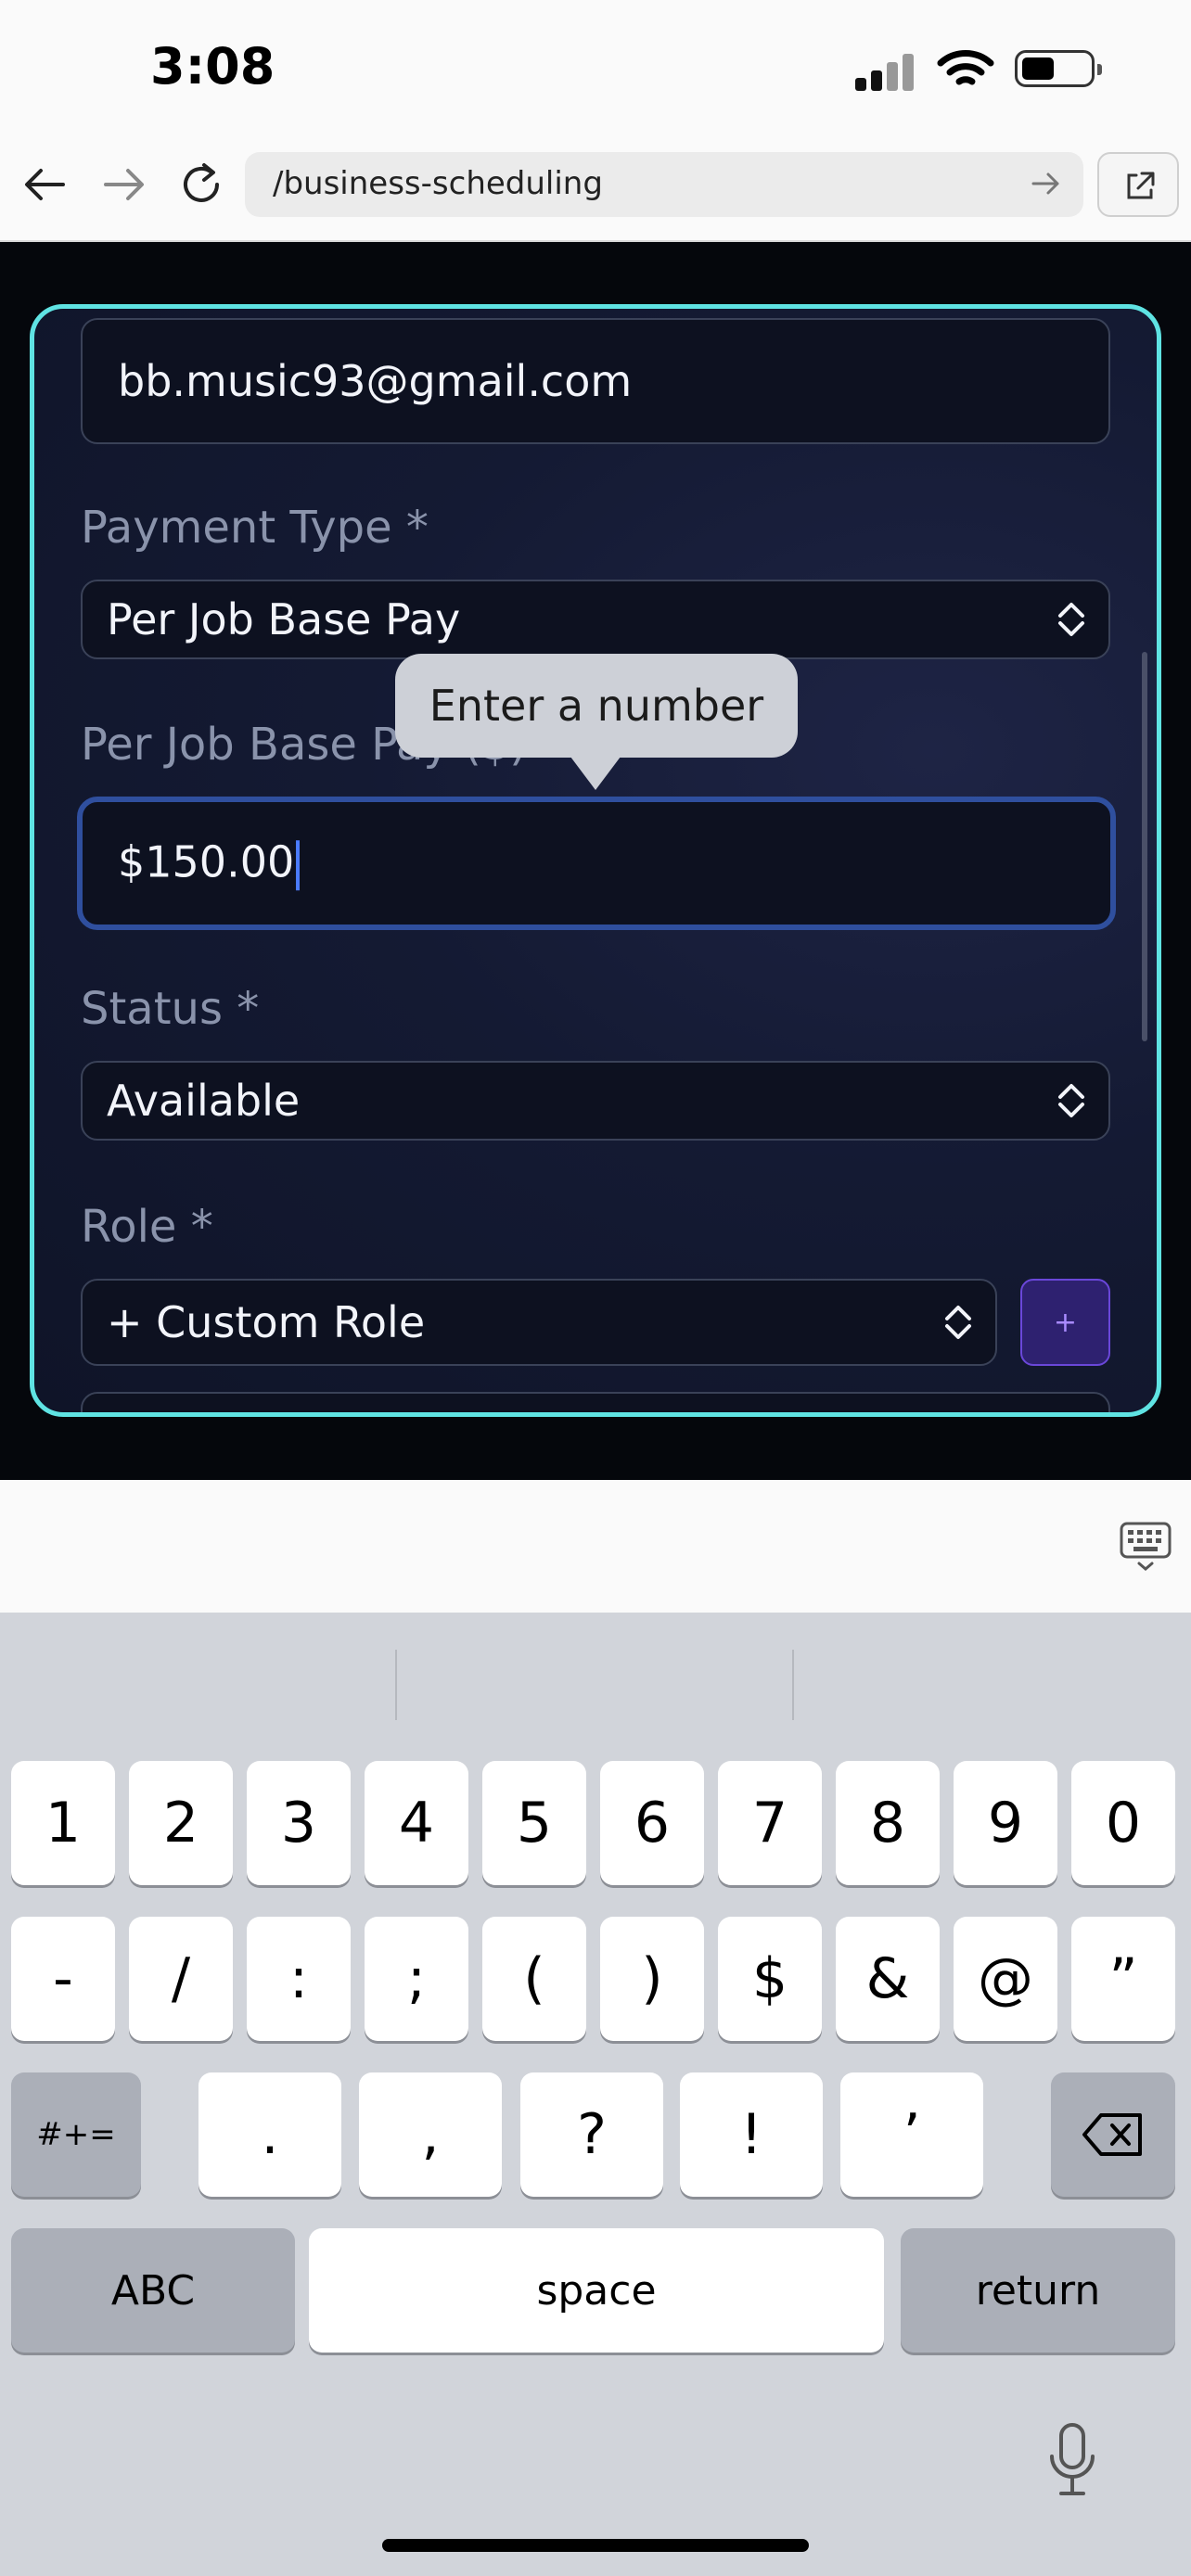 This screenshot has width=1191, height=2576. Describe the element at coordinates (430, 2134) in the screenshot. I see `key-comma: ,` at that location.